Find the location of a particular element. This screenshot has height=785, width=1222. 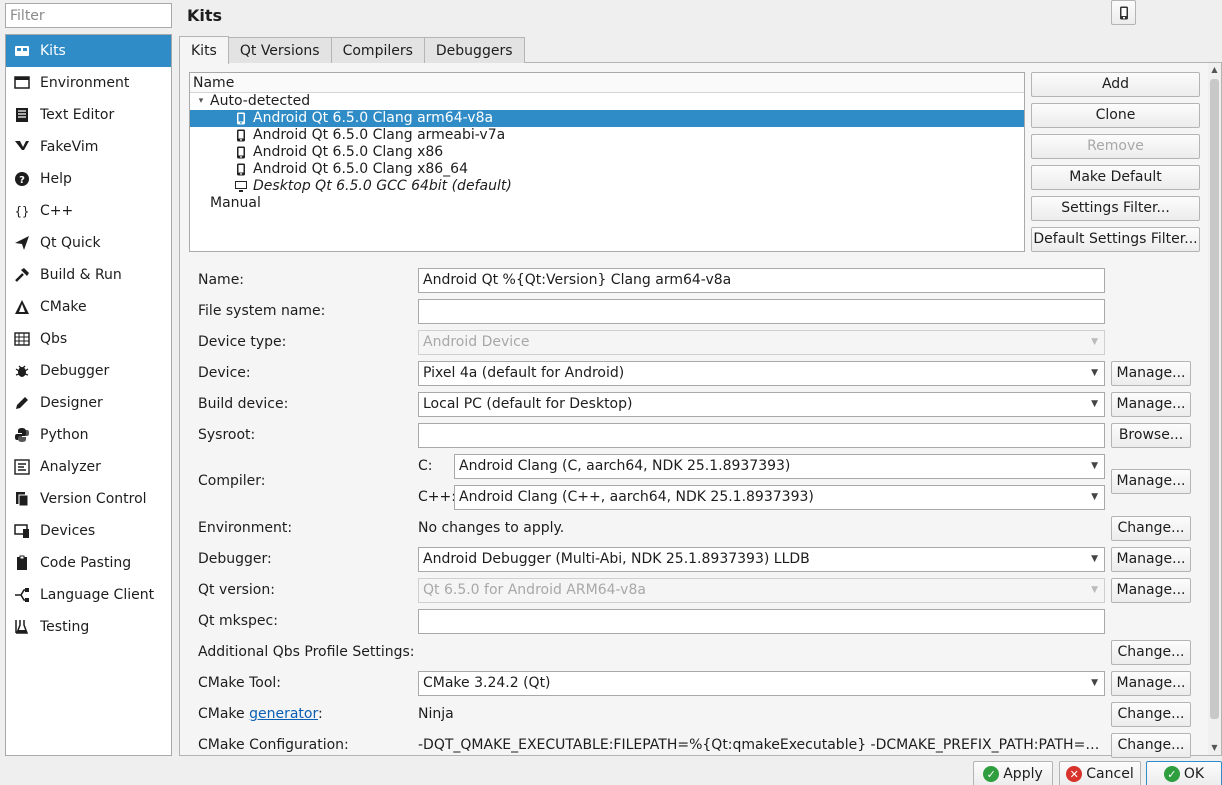

sidebar-item-designer: Designer is located at coordinates (88, 403).